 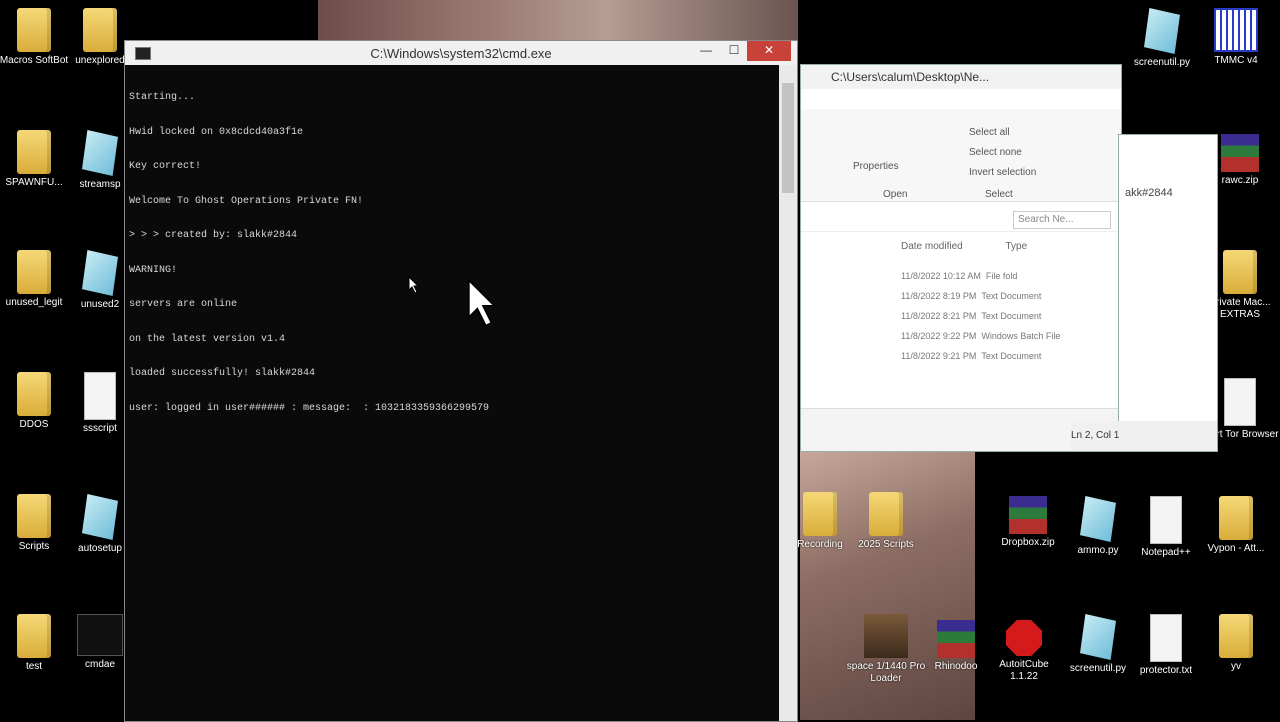 What do you see at coordinates (1144, 436) in the screenshot?
I see `notepad-statusbar: Ln 2, Col 1` at bounding box center [1144, 436].